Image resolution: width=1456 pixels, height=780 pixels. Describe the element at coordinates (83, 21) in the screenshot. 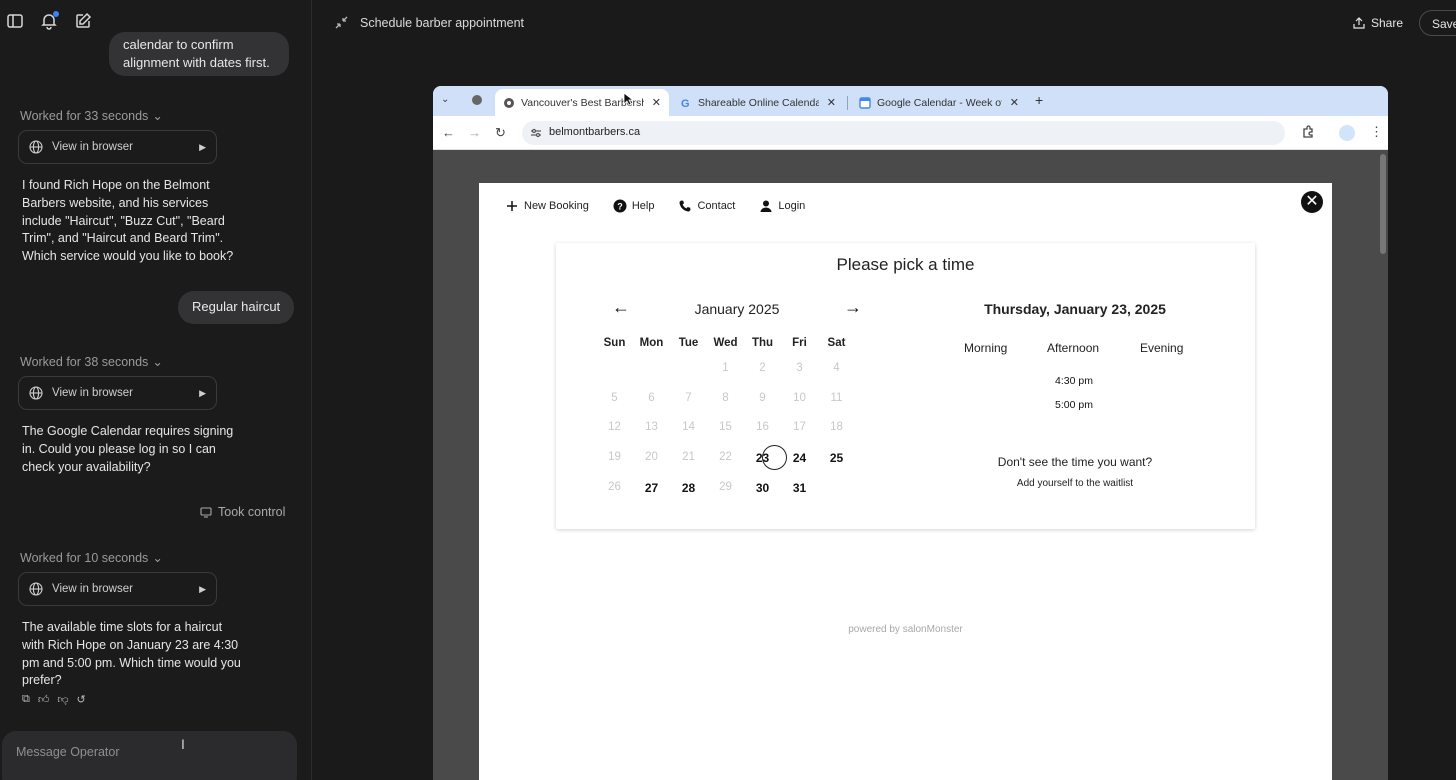

I see `new-chat-icon` at that location.